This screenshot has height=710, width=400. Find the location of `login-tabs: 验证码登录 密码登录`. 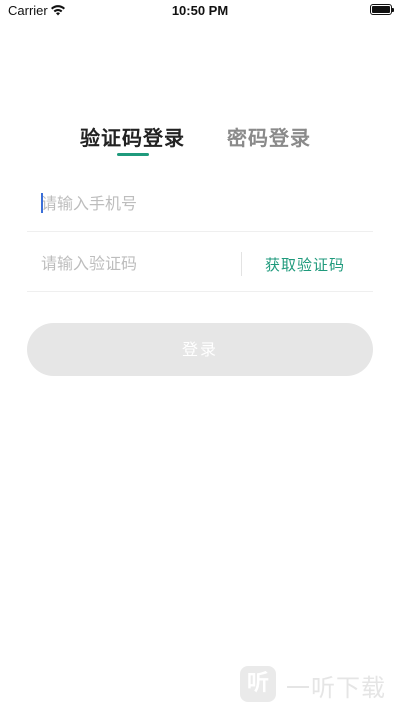

login-tabs: 验证码登录 密码登录 is located at coordinates (200, 142).